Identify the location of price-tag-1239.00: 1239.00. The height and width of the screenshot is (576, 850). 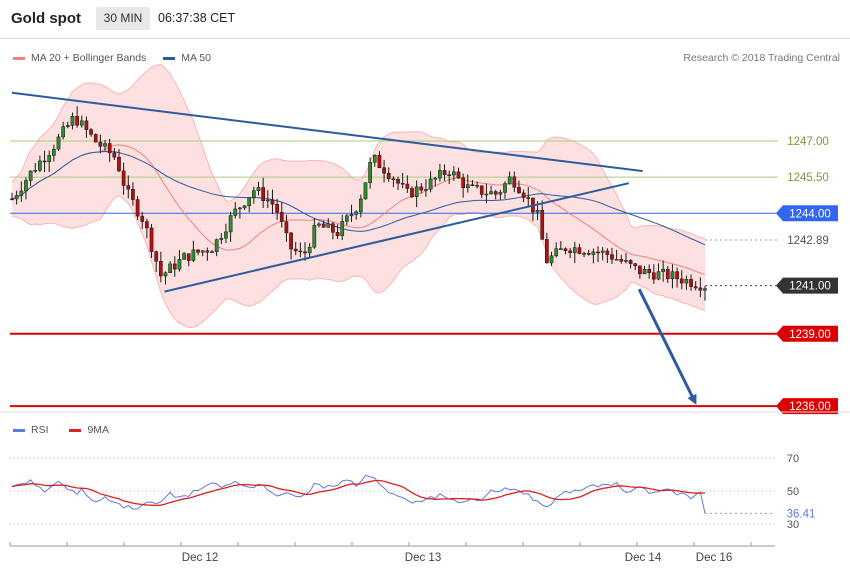
(807, 333).